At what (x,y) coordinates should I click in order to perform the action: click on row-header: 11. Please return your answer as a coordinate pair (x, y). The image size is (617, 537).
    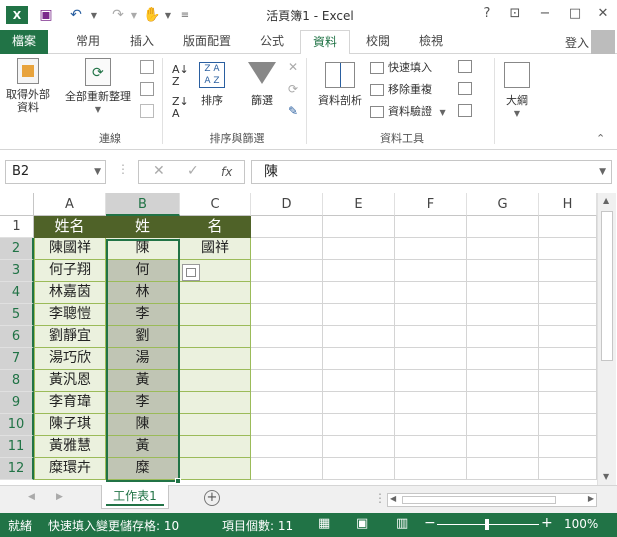
    Looking at the image, I should click on (17, 447).